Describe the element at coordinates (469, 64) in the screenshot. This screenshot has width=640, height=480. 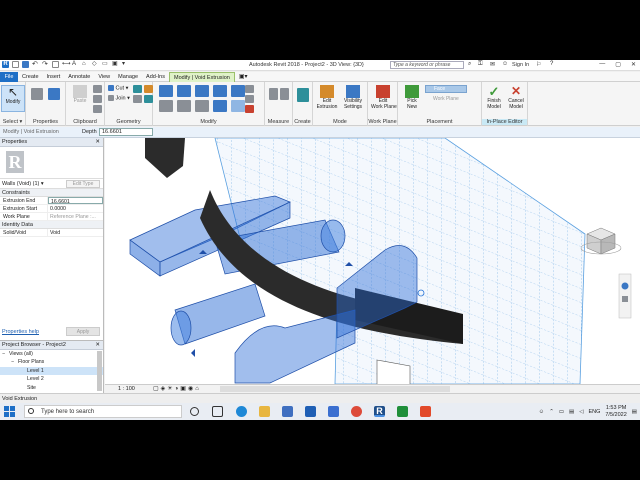
I see `binoculars-icon: ⌕` at that location.